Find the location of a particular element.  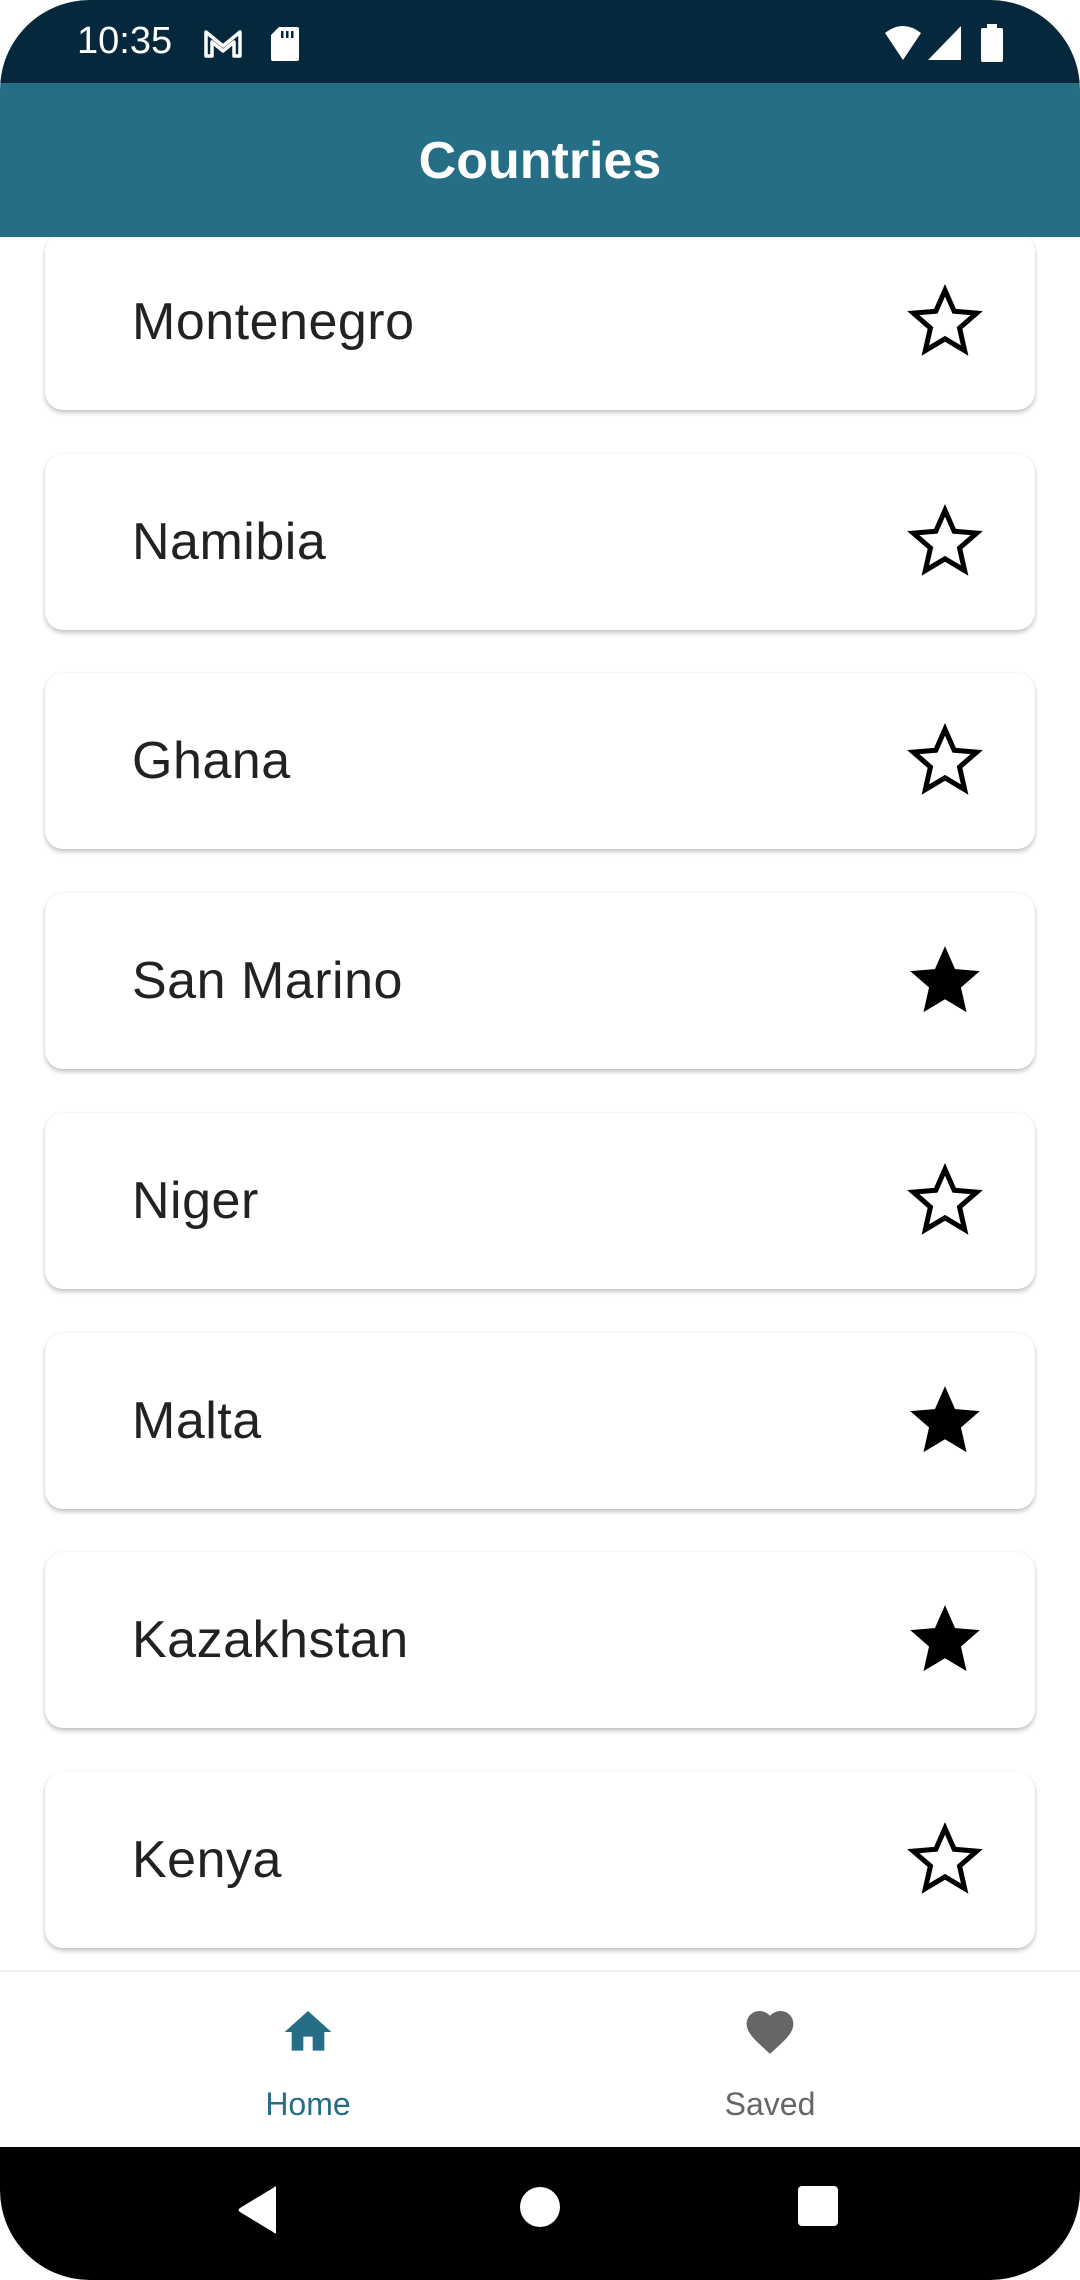

country-card: San Marino is located at coordinates (540, 981).